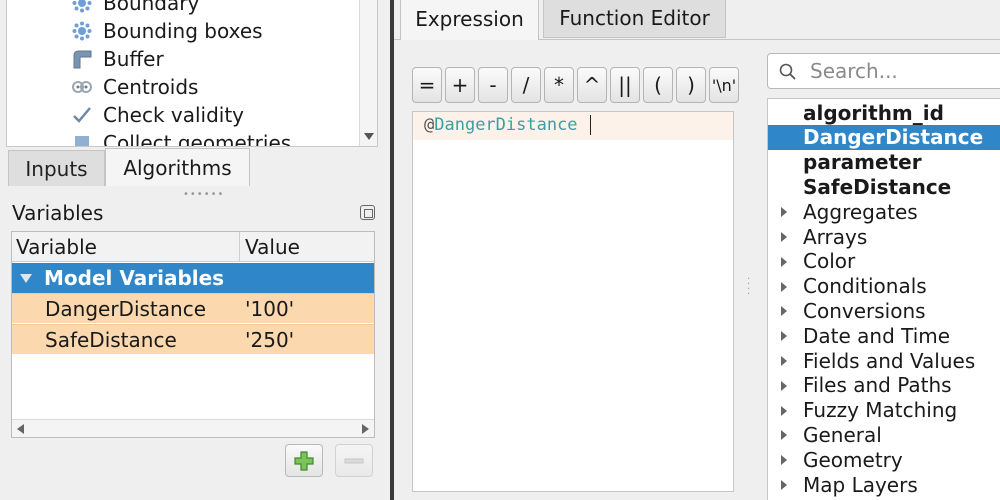  Describe the element at coordinates (26, 278) in the screenshot. I see `collapse-icon` at that location.